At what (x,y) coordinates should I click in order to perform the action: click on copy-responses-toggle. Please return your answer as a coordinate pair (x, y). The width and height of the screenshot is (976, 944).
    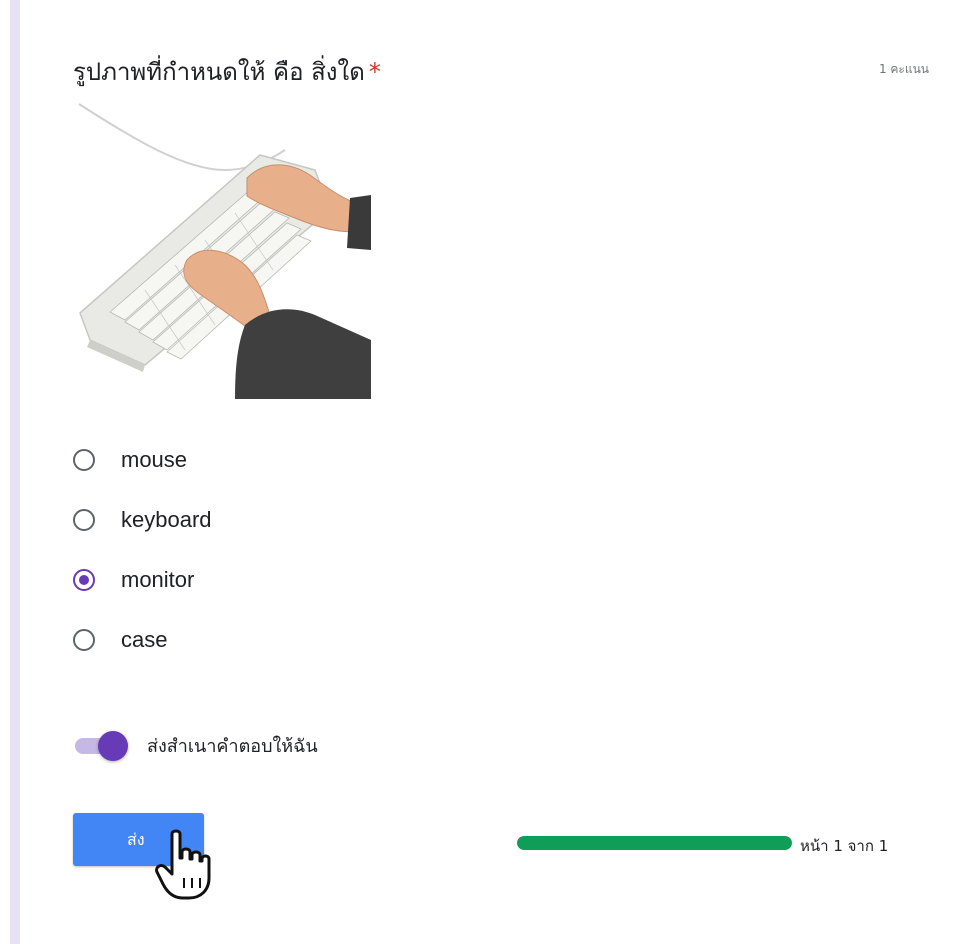
    Looking at the image, I should click on (101, 745).